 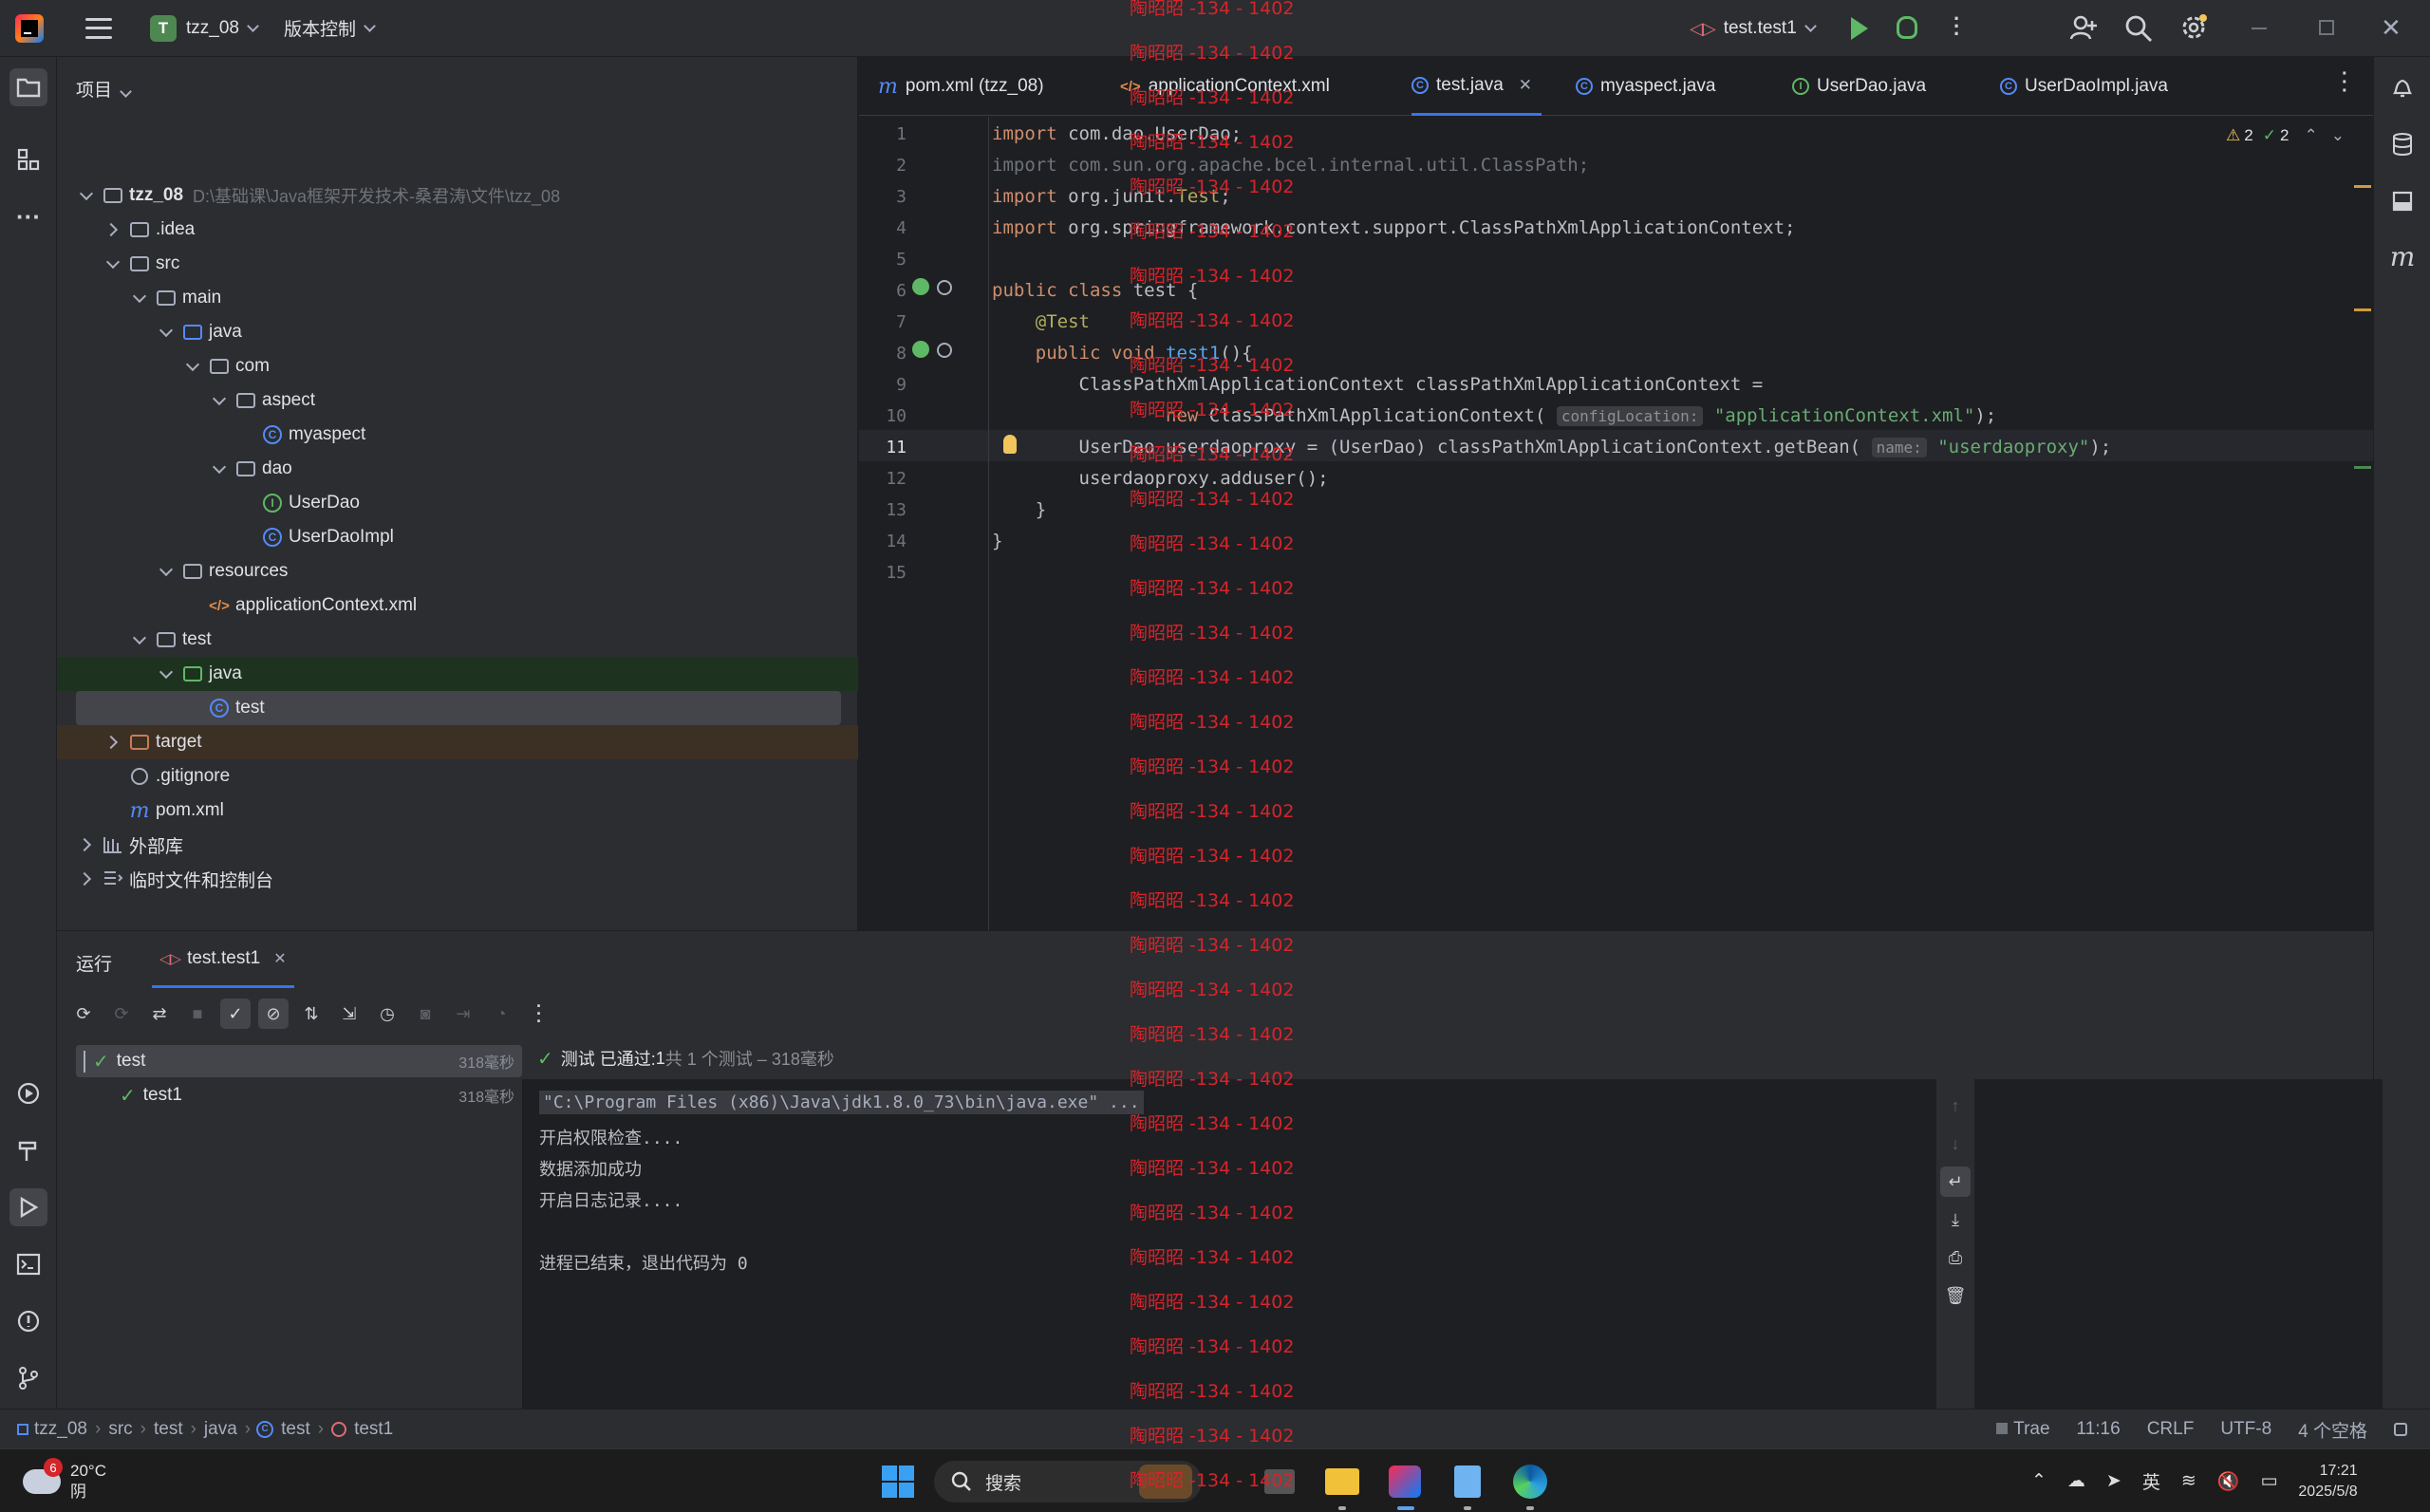 I want to click on breadcrumb: java, so click(x=220, y=1429).